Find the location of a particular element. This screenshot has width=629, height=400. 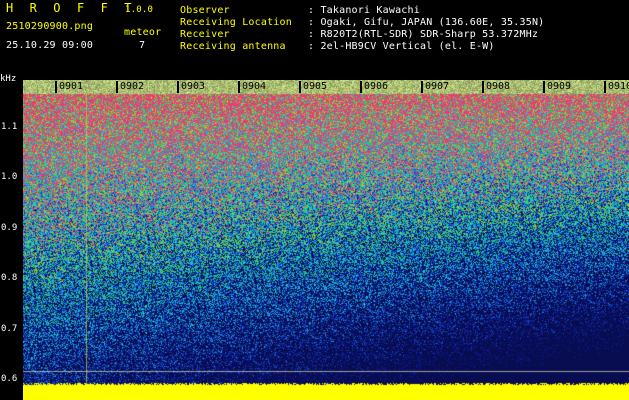

receiver-label: Receiver is located at coordinates (205, 34).